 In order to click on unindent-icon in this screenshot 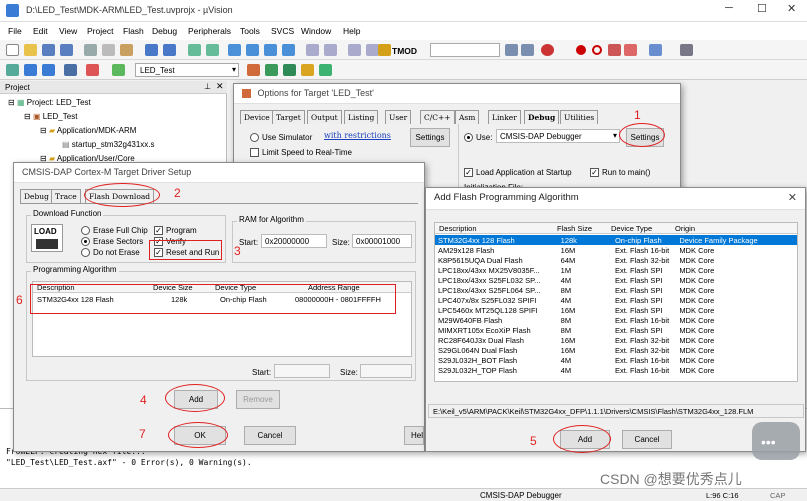, I will do `click(330, 50)`.